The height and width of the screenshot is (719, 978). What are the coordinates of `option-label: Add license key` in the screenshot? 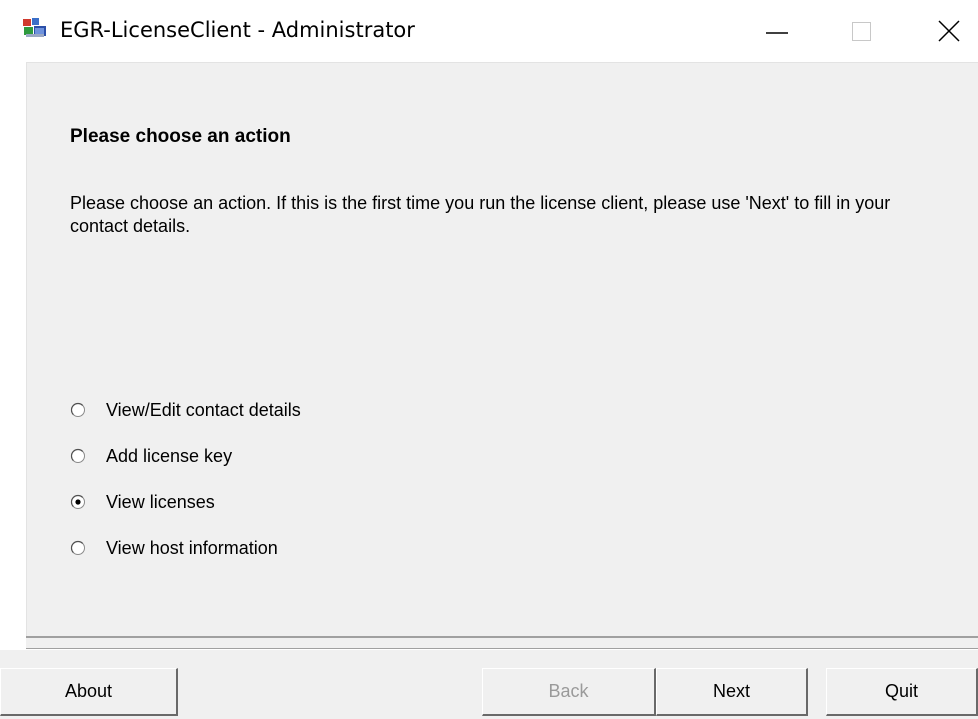 It's located at (169, 456).